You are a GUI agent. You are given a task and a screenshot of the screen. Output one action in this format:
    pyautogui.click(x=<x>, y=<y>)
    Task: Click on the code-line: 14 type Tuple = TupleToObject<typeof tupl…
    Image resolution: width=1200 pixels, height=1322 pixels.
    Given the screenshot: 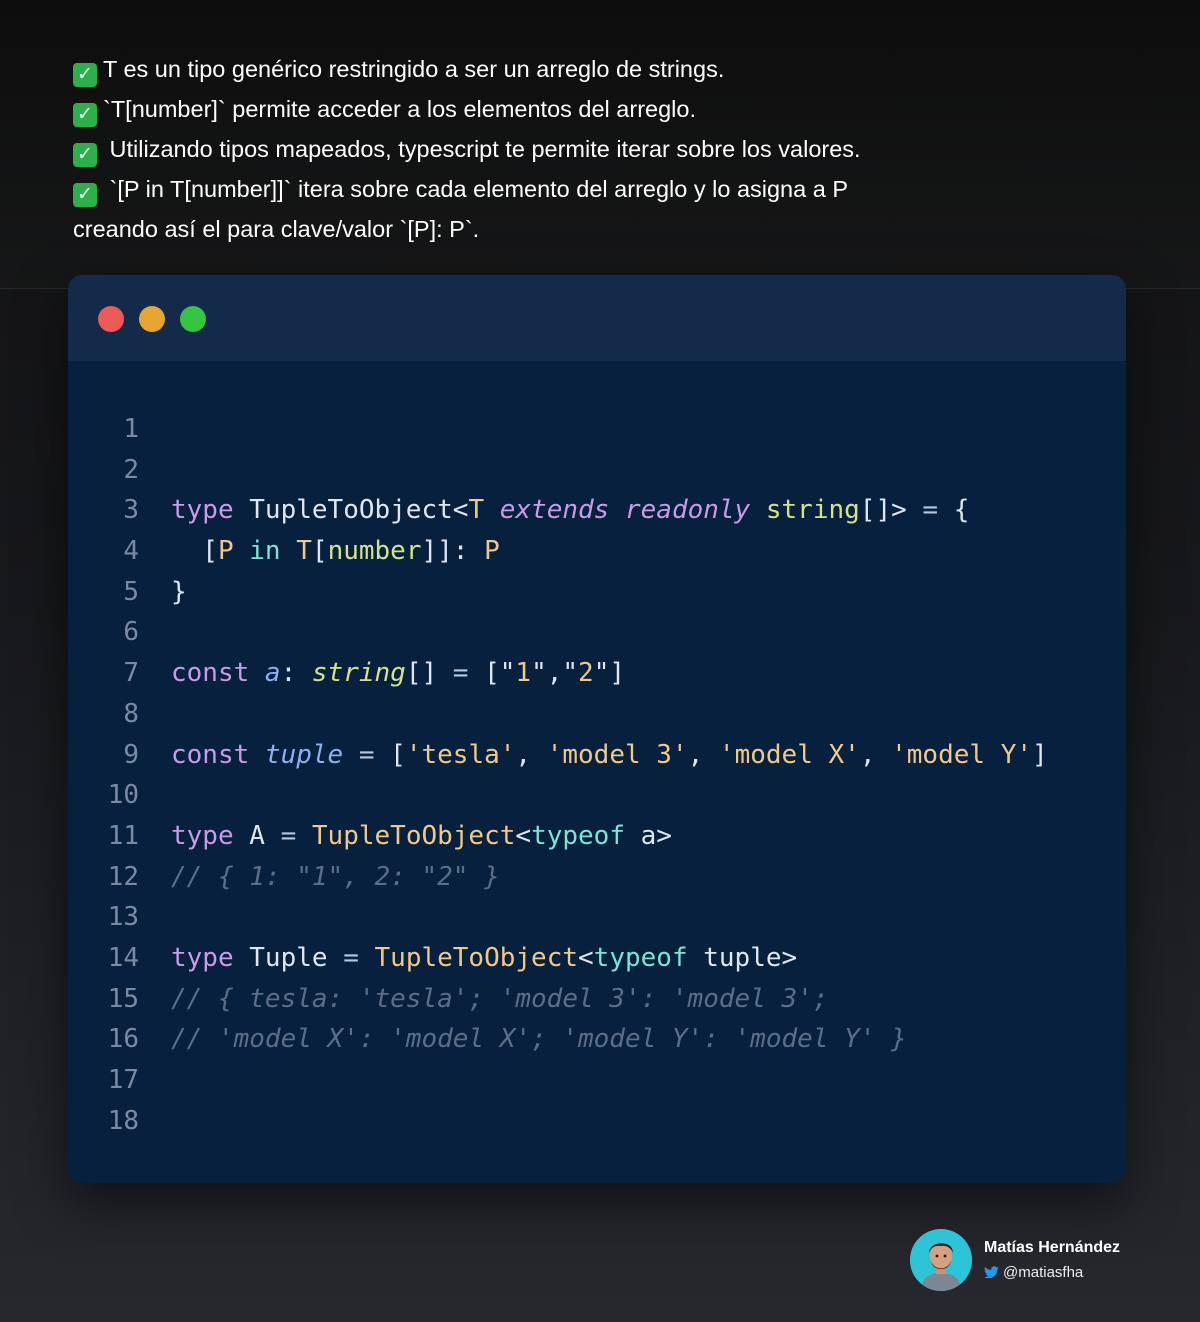 What is the action you would take?
    pyautogui.click(x=597, y=958)
    